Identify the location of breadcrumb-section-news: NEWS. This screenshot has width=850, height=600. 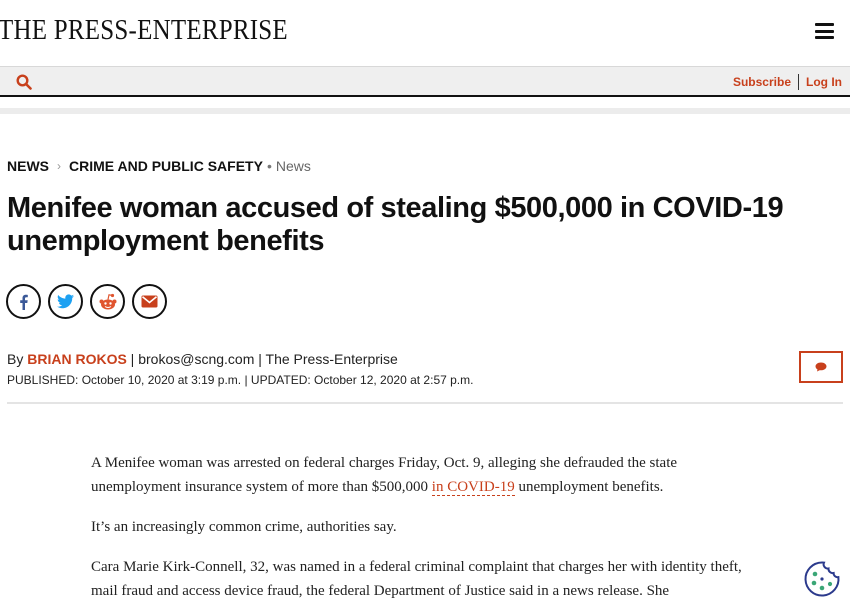
(28, 166).